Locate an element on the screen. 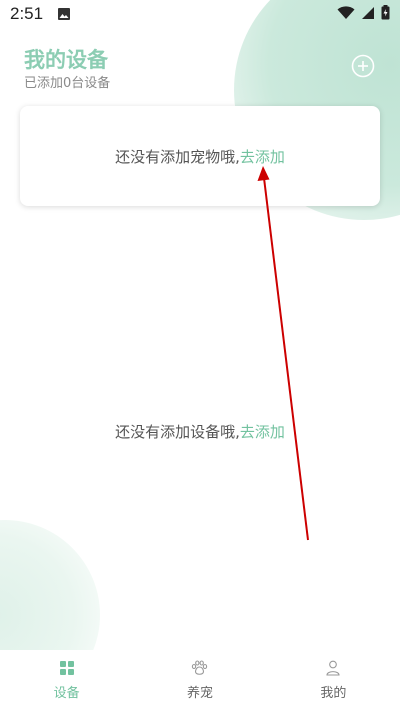  nav-label-devices: 设备 is located at coordinates (66, 693).